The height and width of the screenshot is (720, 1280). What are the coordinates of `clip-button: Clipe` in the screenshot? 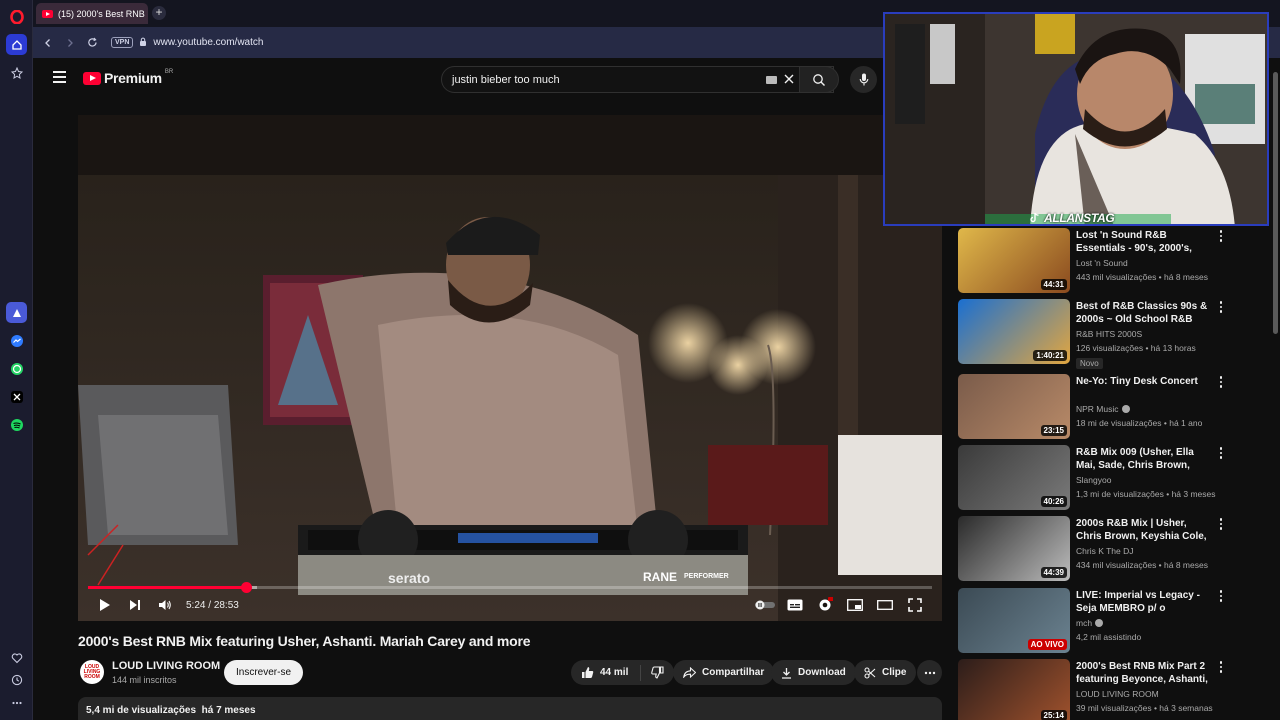 It's located at (885, 672).